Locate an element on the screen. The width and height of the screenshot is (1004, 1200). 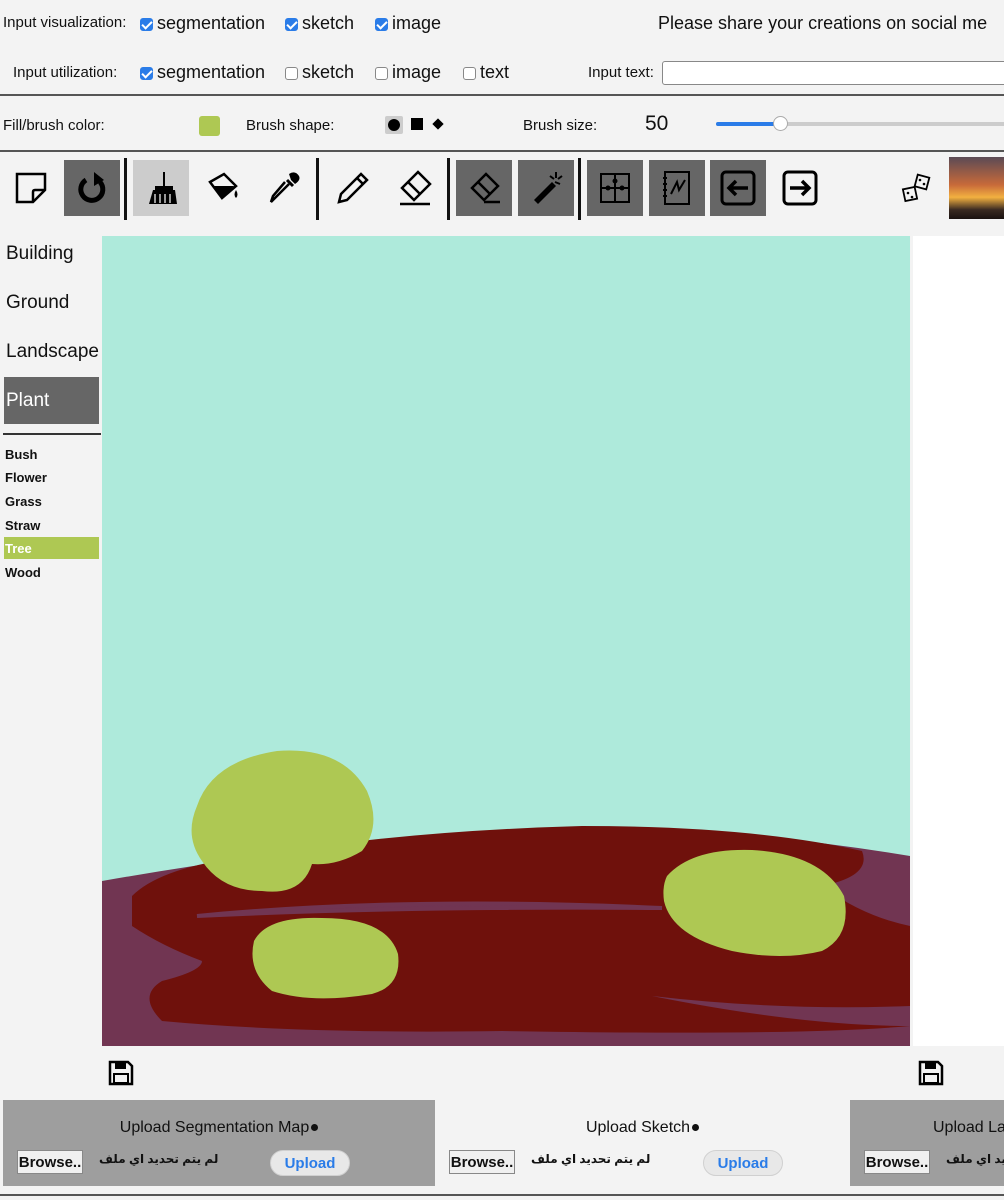
bottom-divider is located at coordinates (502, 1195).